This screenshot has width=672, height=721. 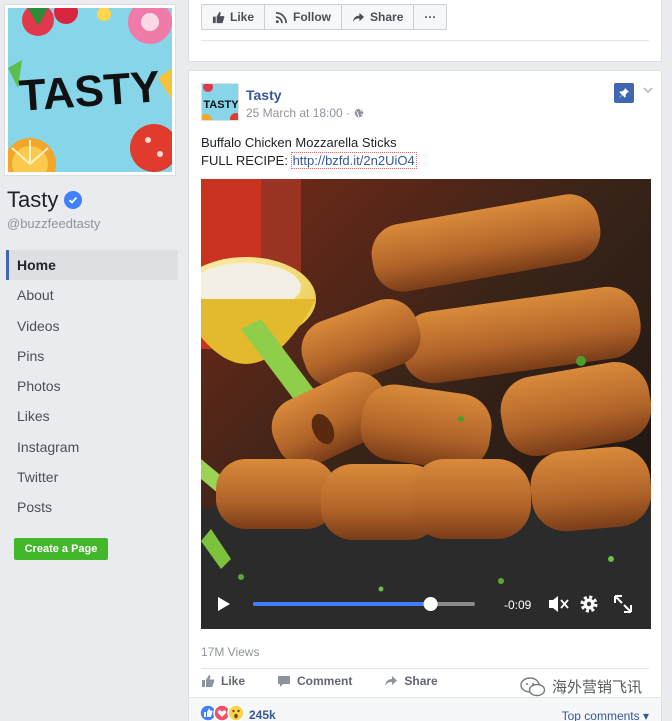 I want to click on follow-page-button: Follow, so click(x=304, y=17).